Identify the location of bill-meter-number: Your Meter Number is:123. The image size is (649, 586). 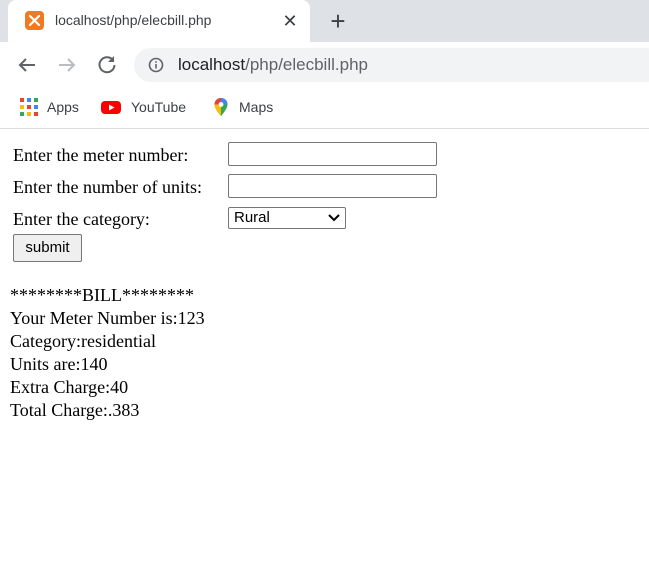
(107, 318).